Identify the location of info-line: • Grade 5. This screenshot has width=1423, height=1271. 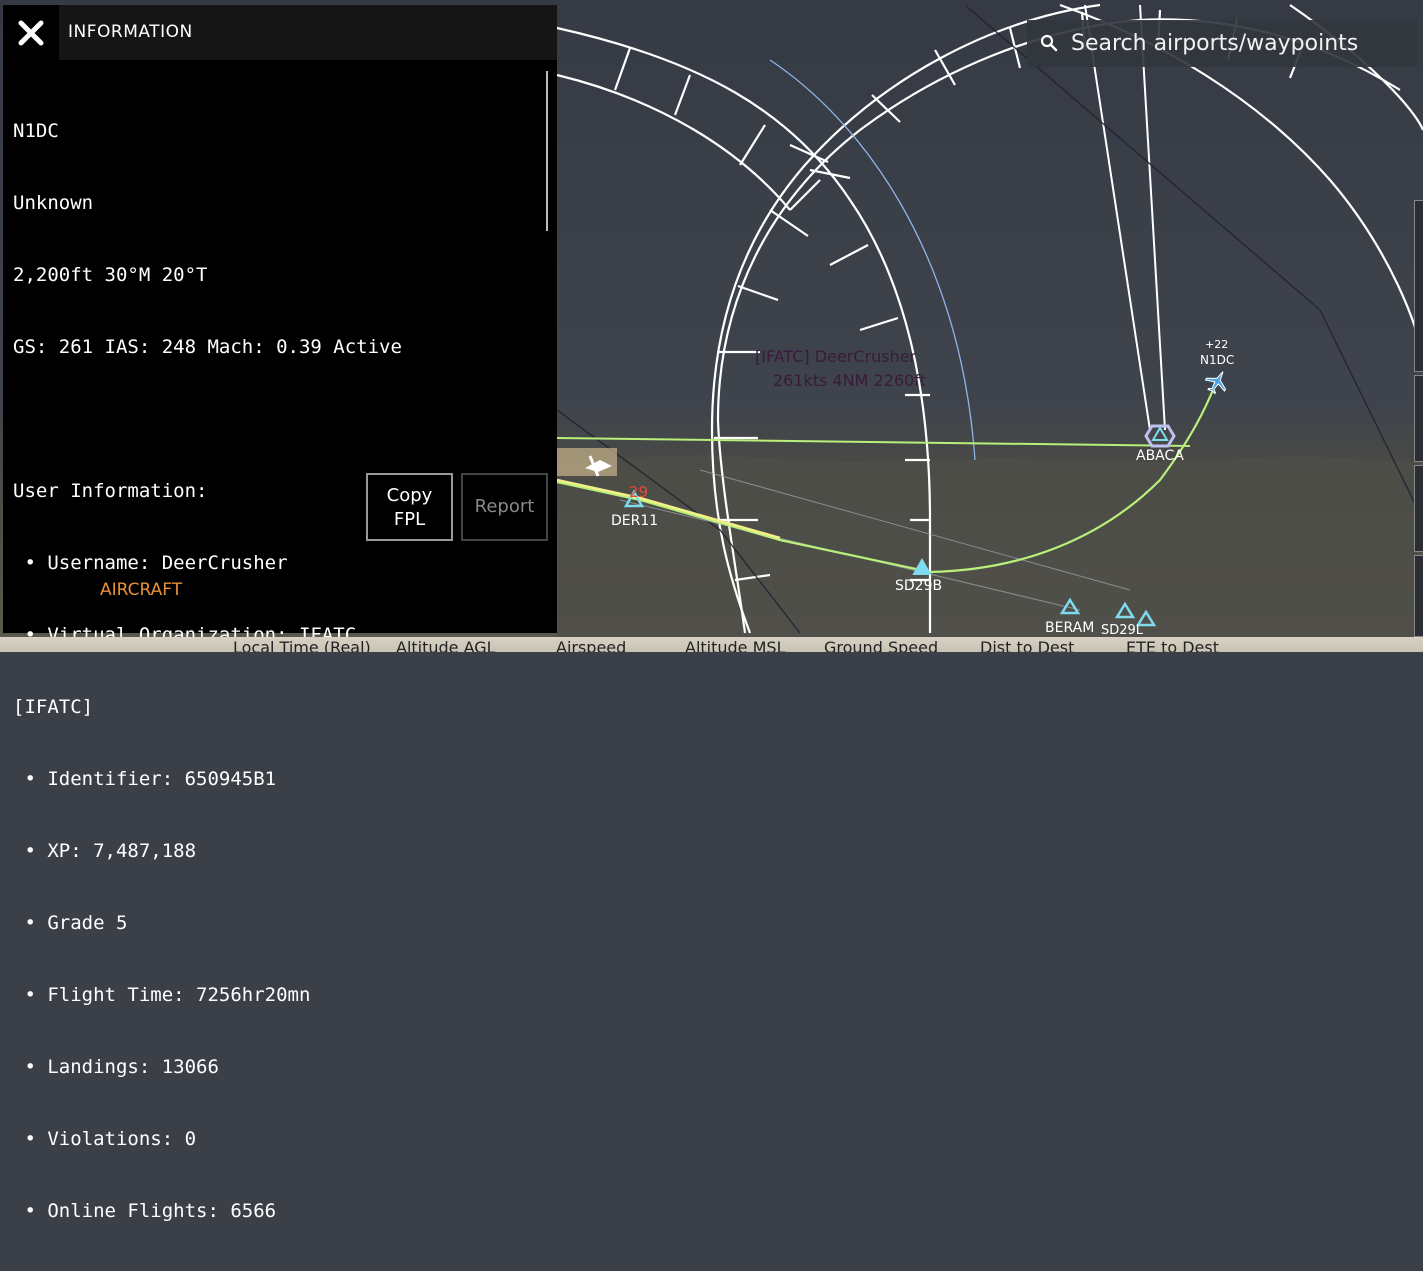
(70, 923).